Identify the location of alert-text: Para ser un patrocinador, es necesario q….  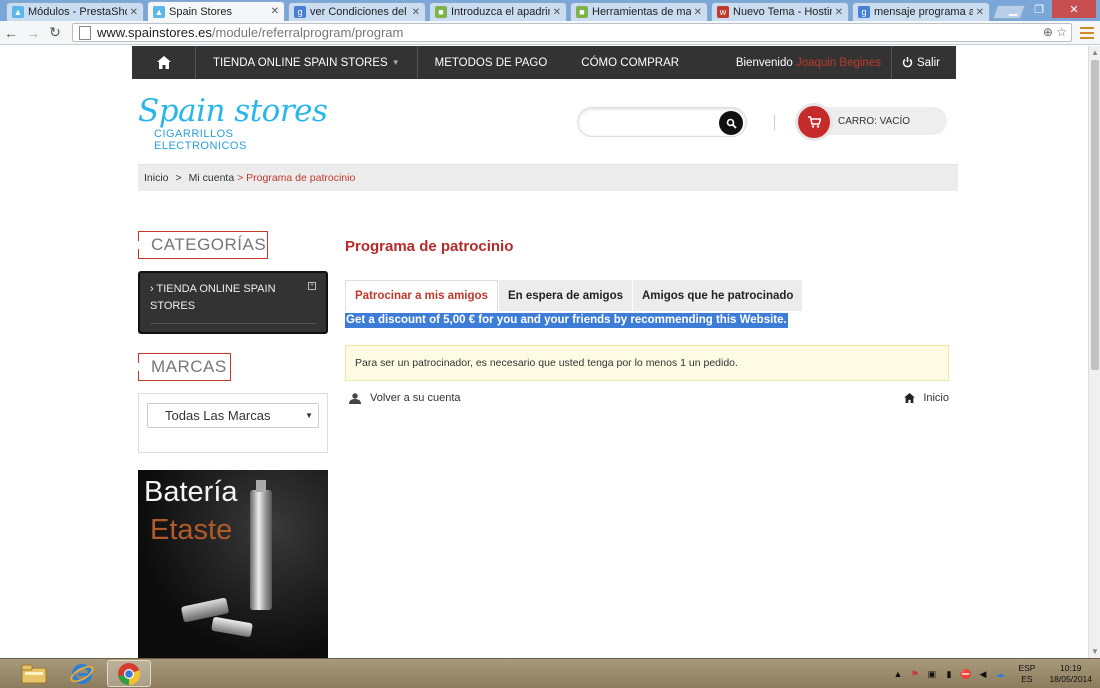
(546, 363).